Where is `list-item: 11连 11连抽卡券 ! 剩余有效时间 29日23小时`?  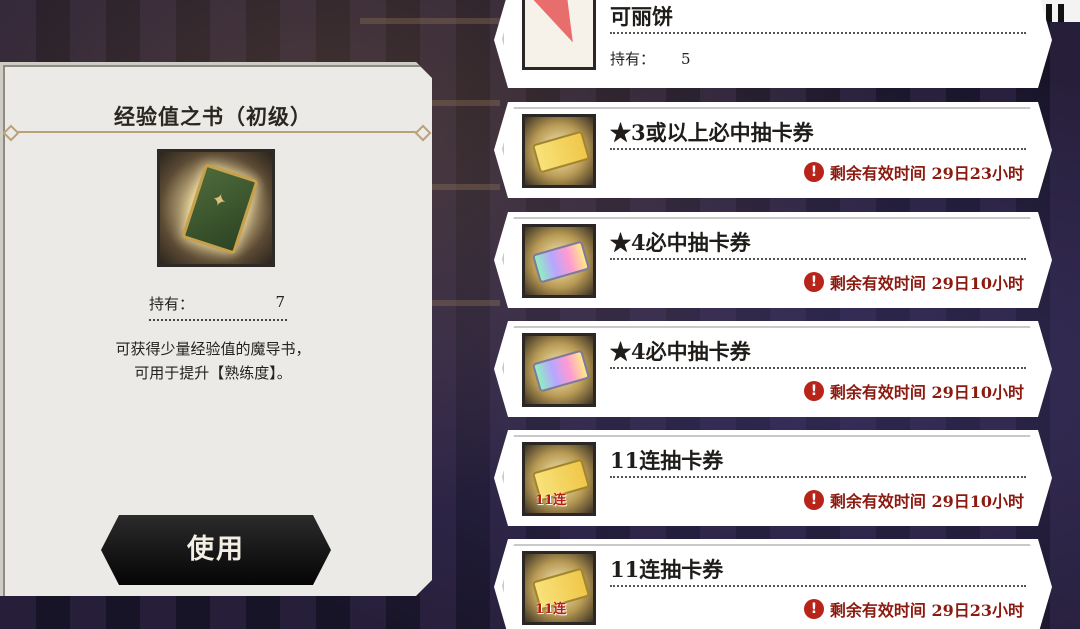
list-item: 11连 11连抽卡券 ! 剩余有效时间 29日23小时 is located at coordinates (773, 584).